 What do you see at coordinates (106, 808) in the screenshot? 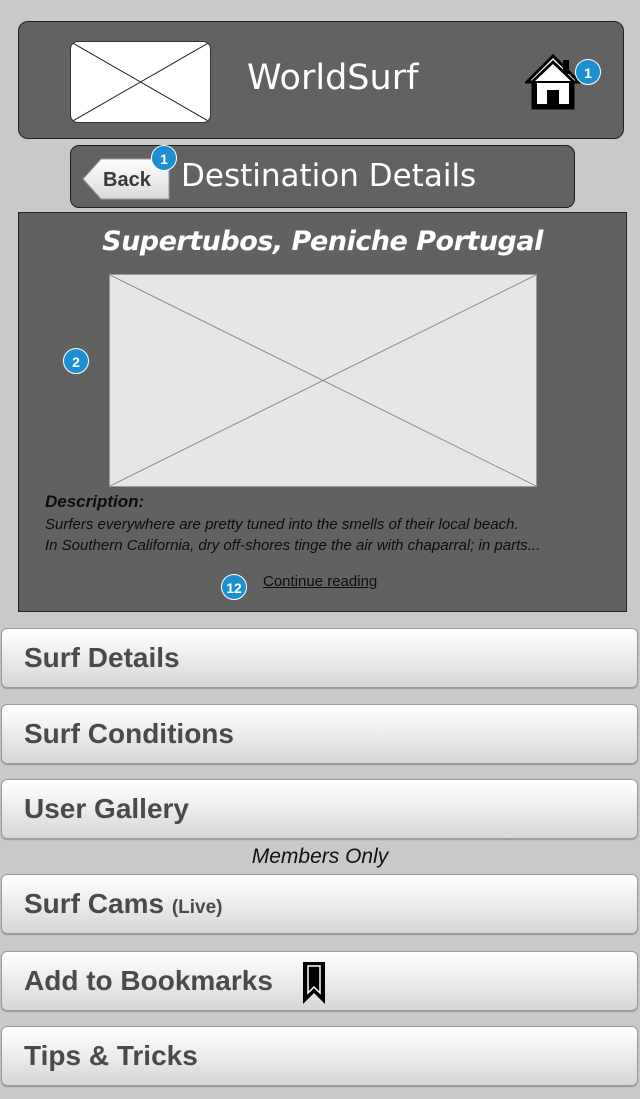
I see `user-gallery-label: User Gallery` at bounding box center [106, 808].